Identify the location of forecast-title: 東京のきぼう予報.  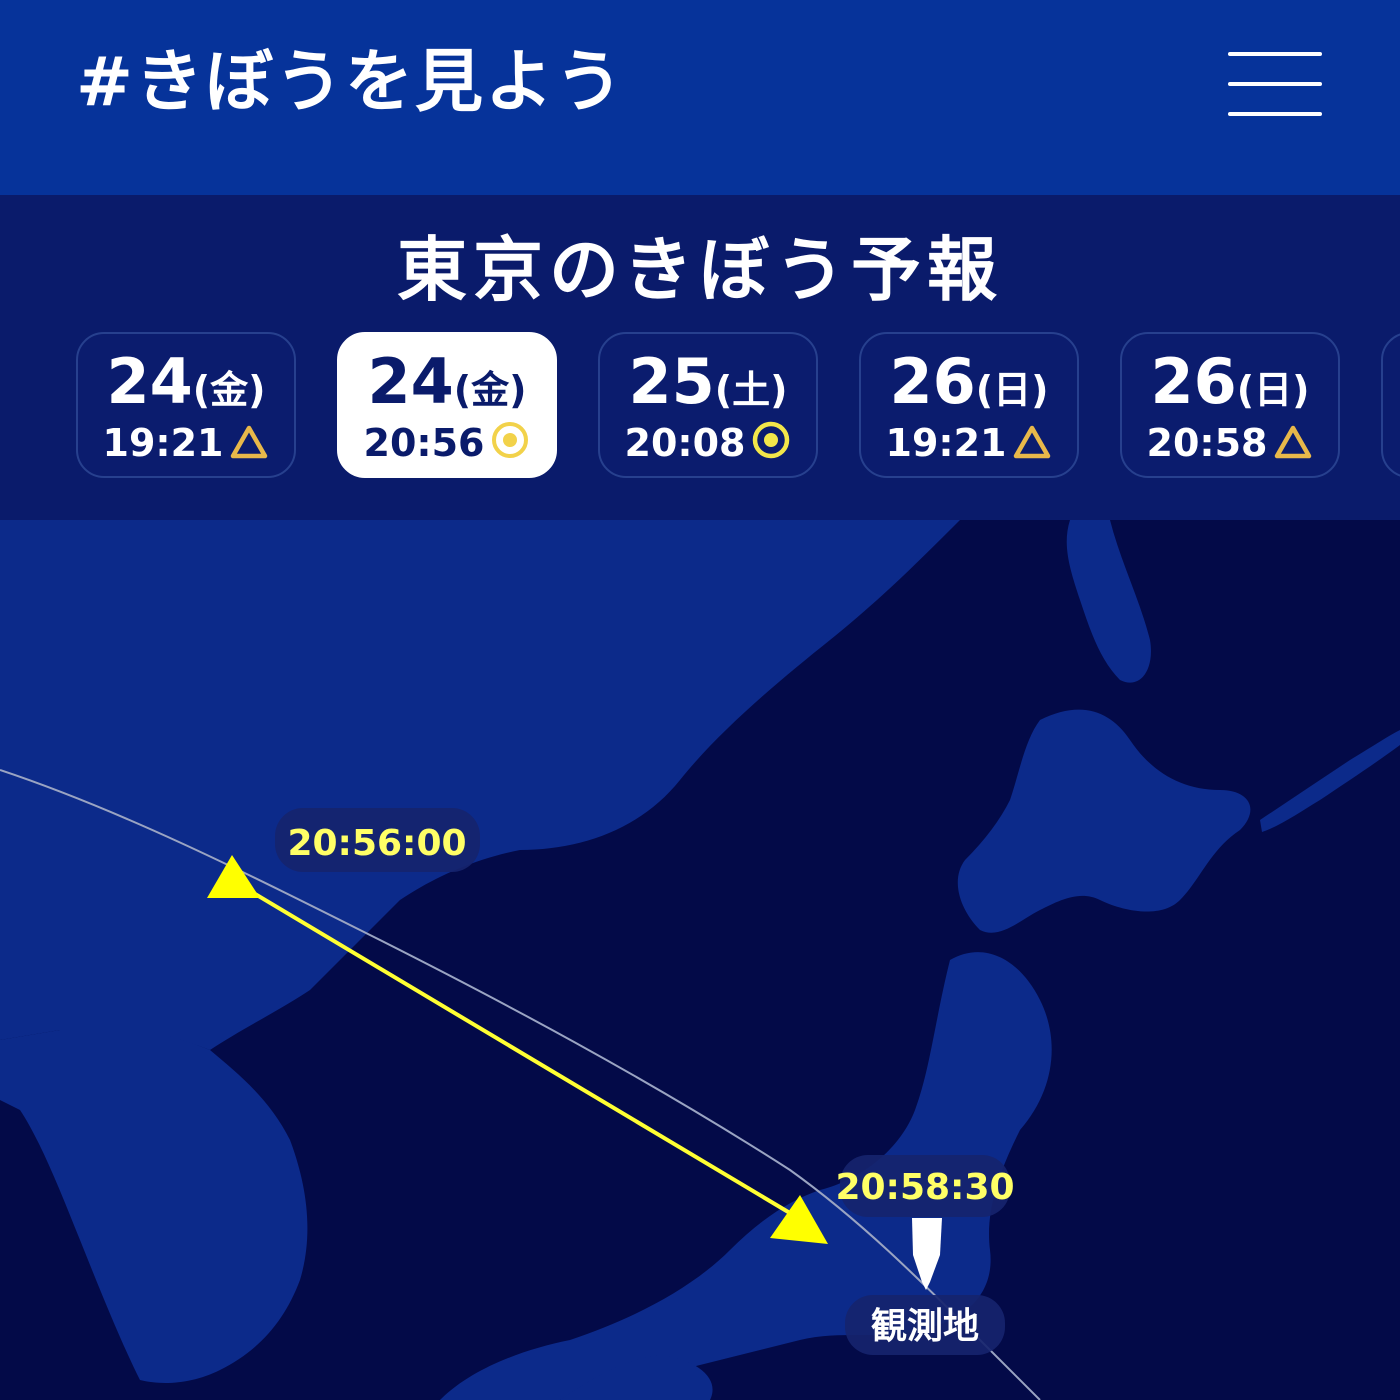
(700, 270).